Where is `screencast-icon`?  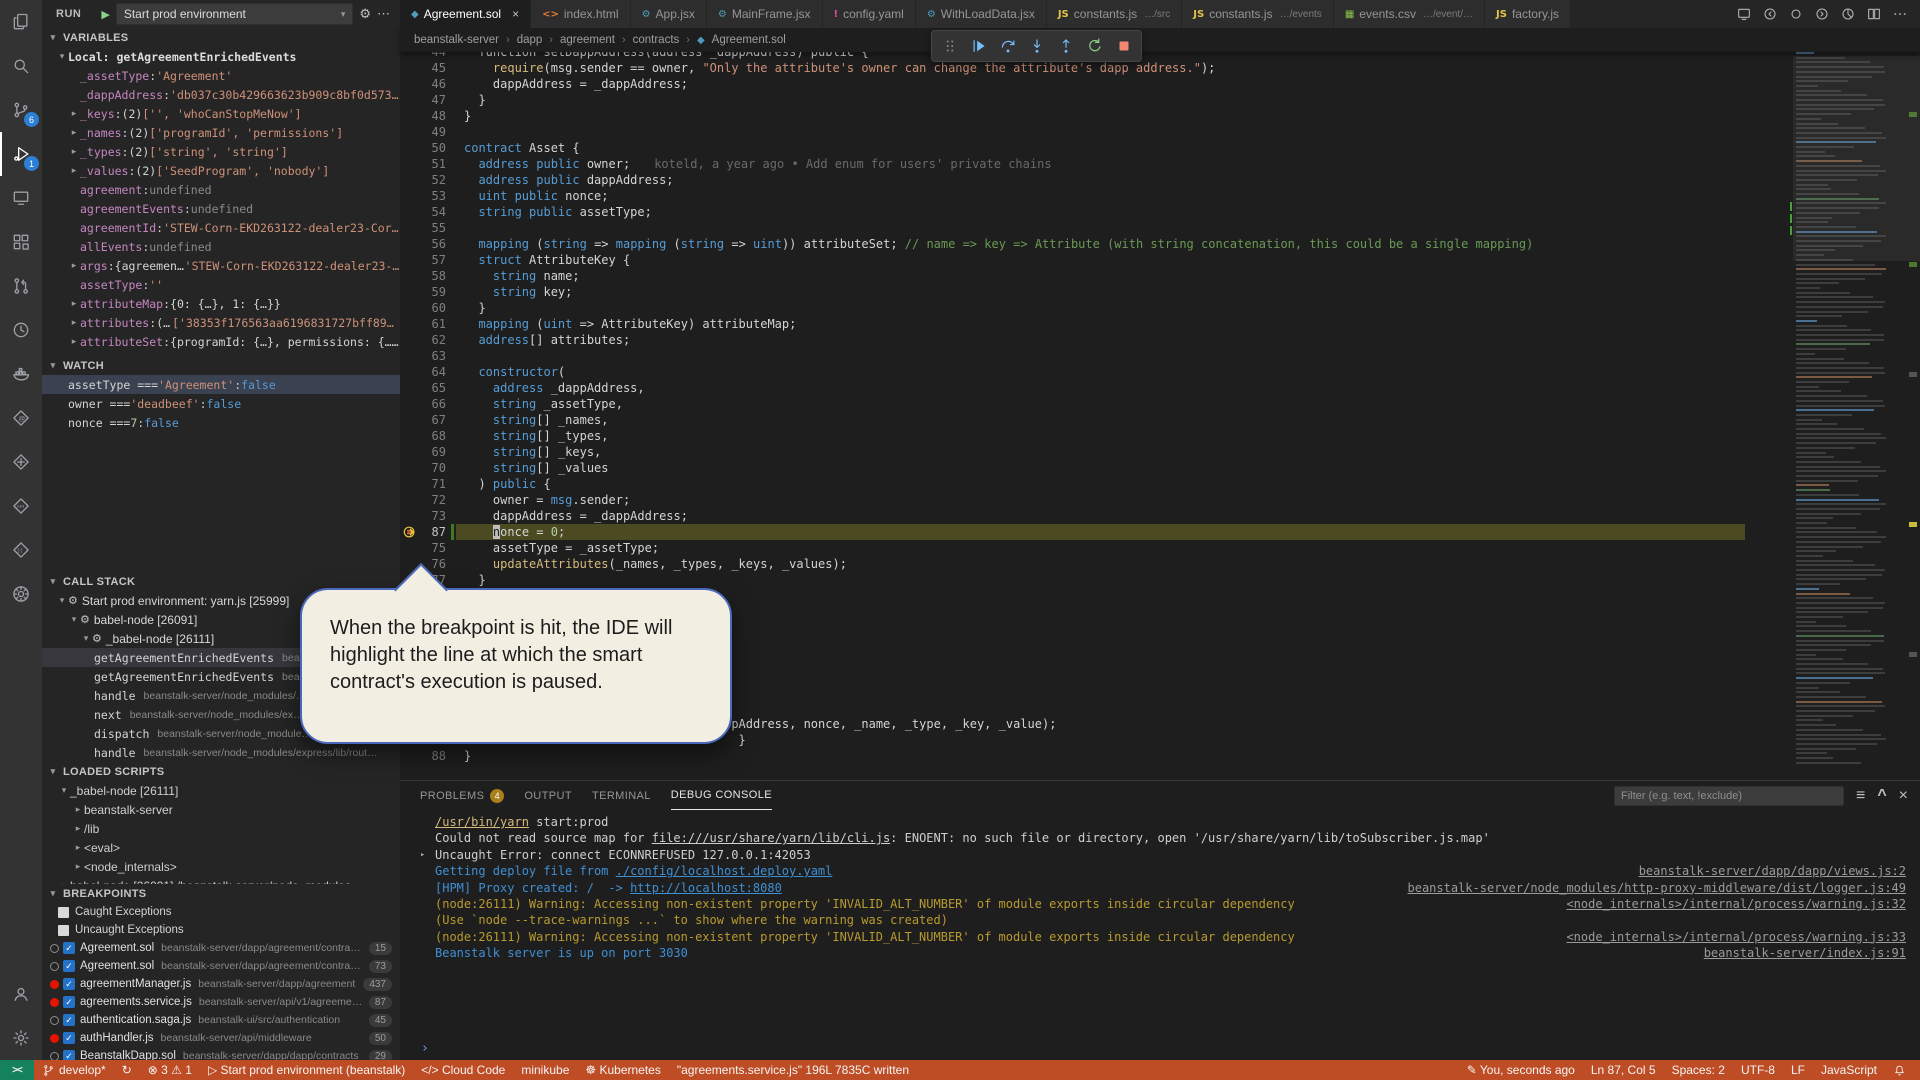
screencast-icon is located at coordinates (1744, 14).